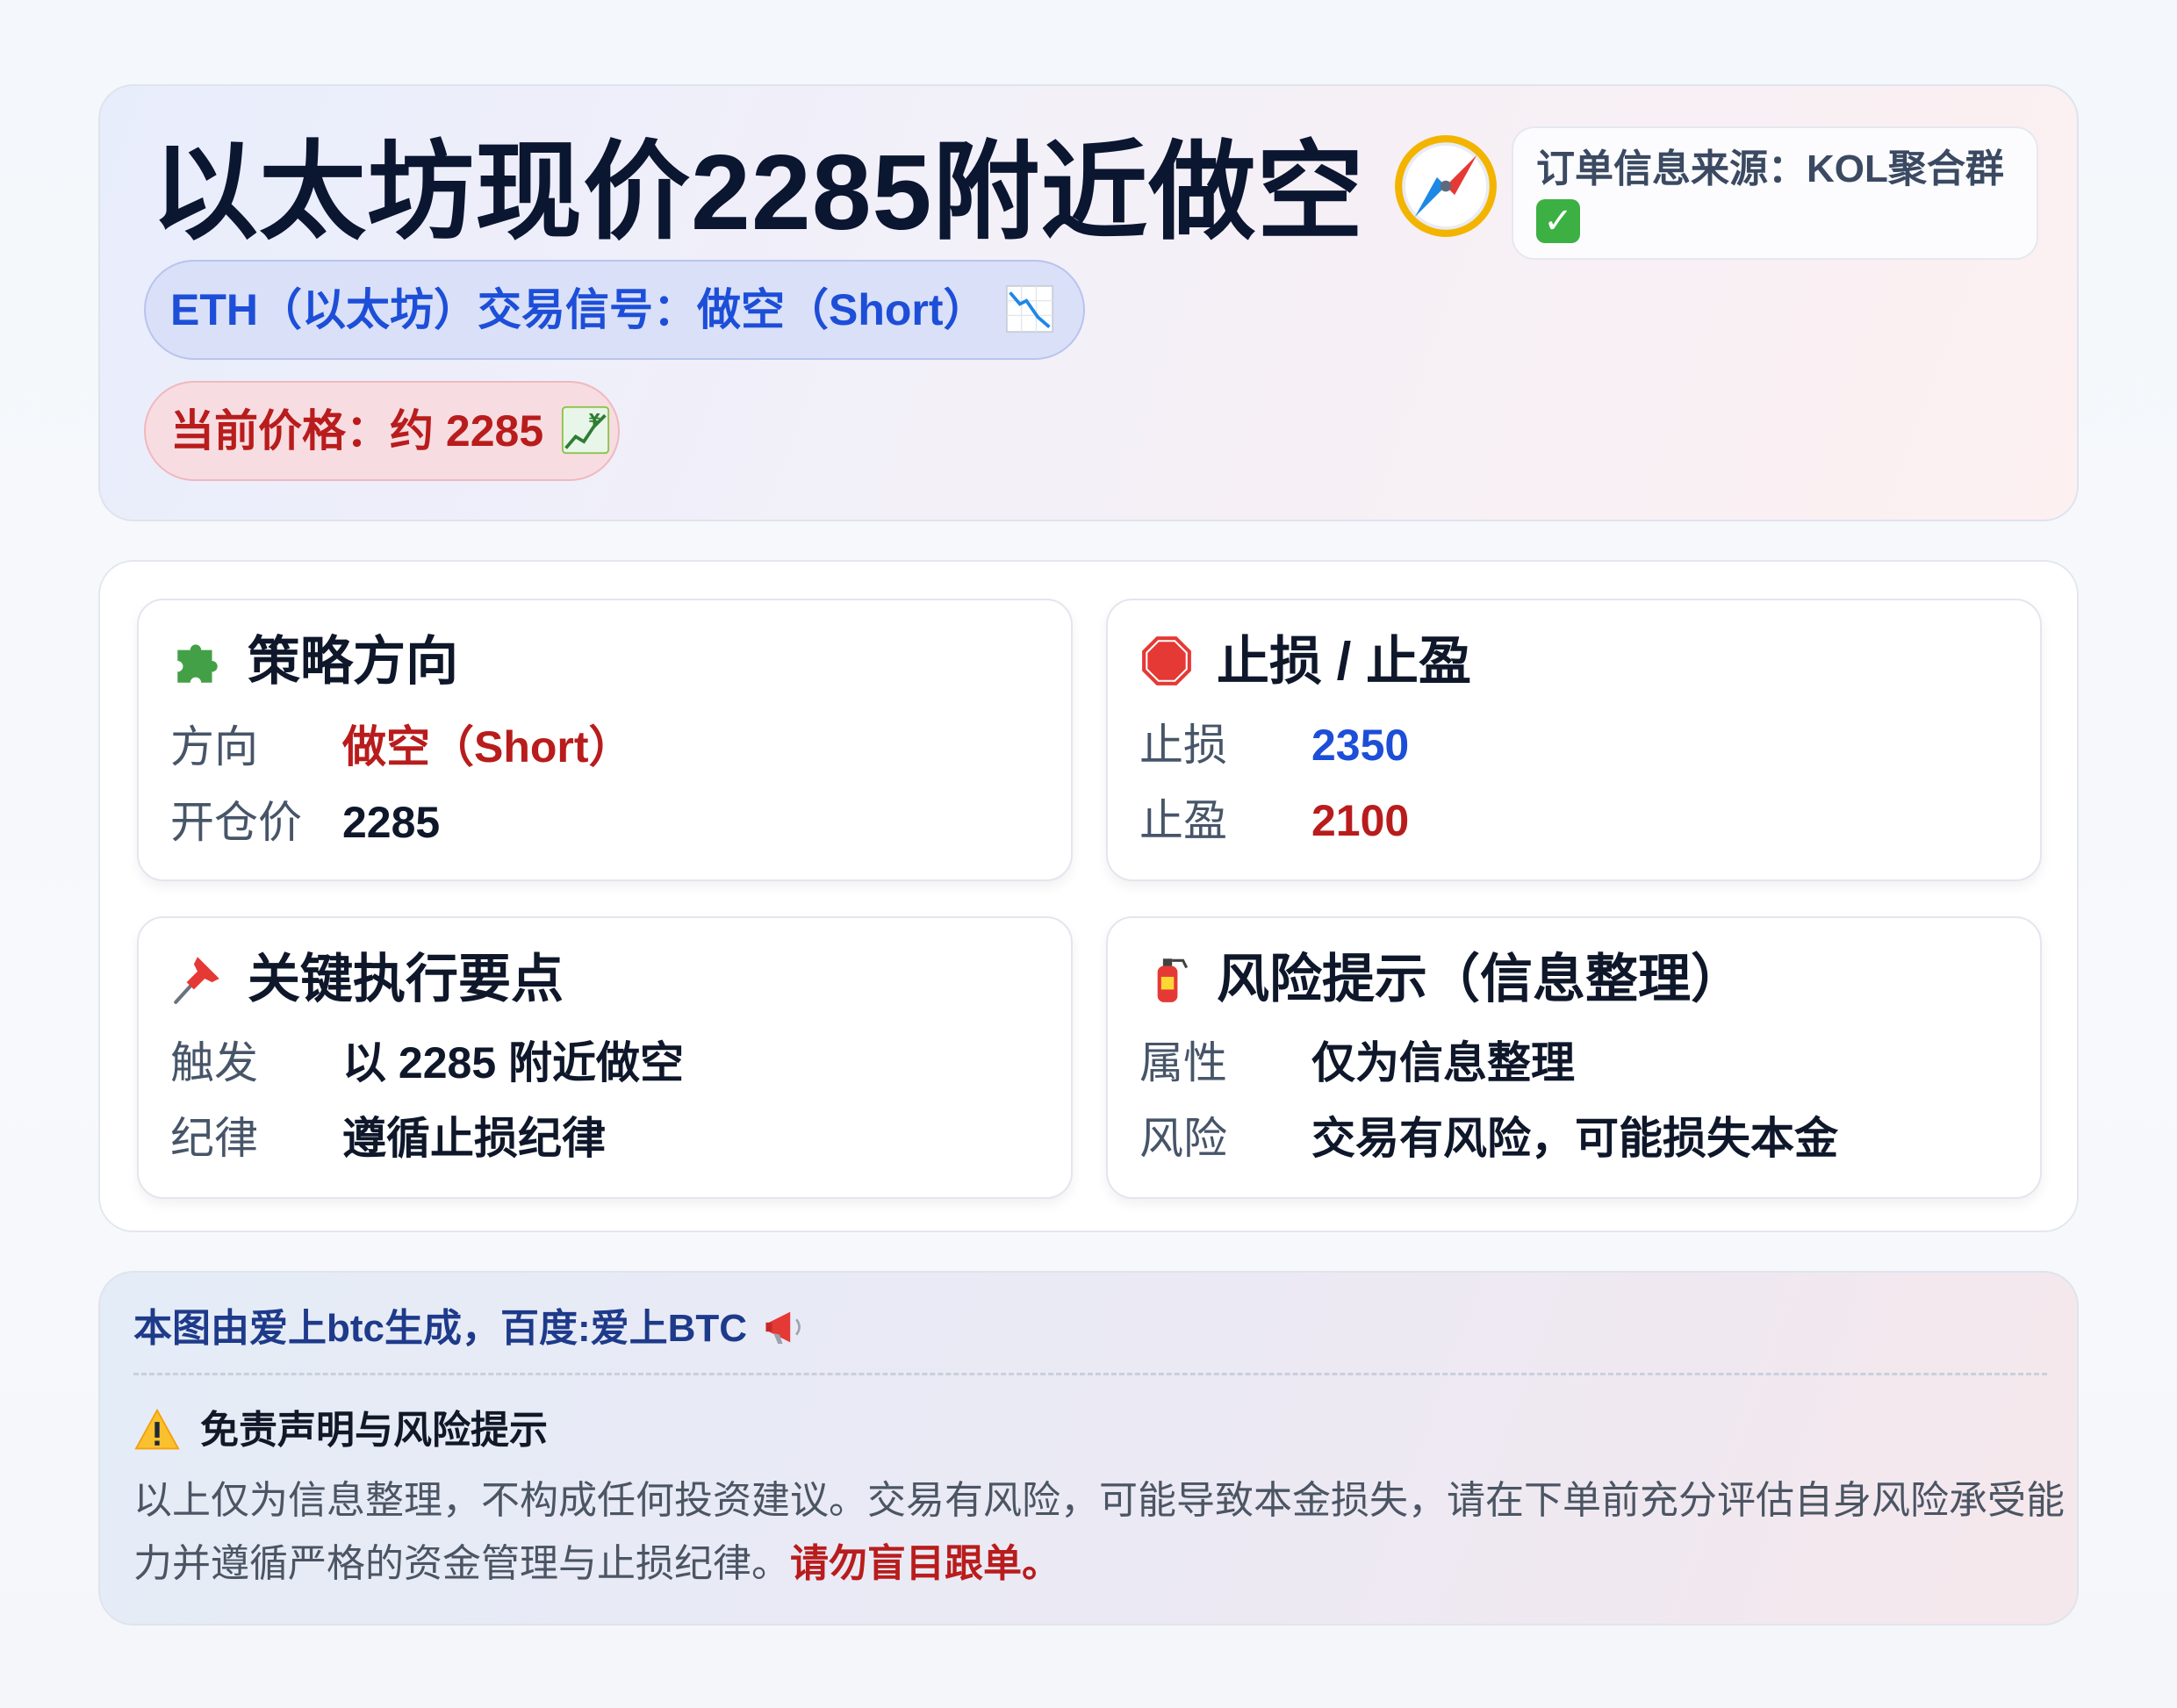  I want to click on execution-card: 关键执行要点 触发以 2285 附近做空 纪律 遵循止损纪律, so click(605, 1057).